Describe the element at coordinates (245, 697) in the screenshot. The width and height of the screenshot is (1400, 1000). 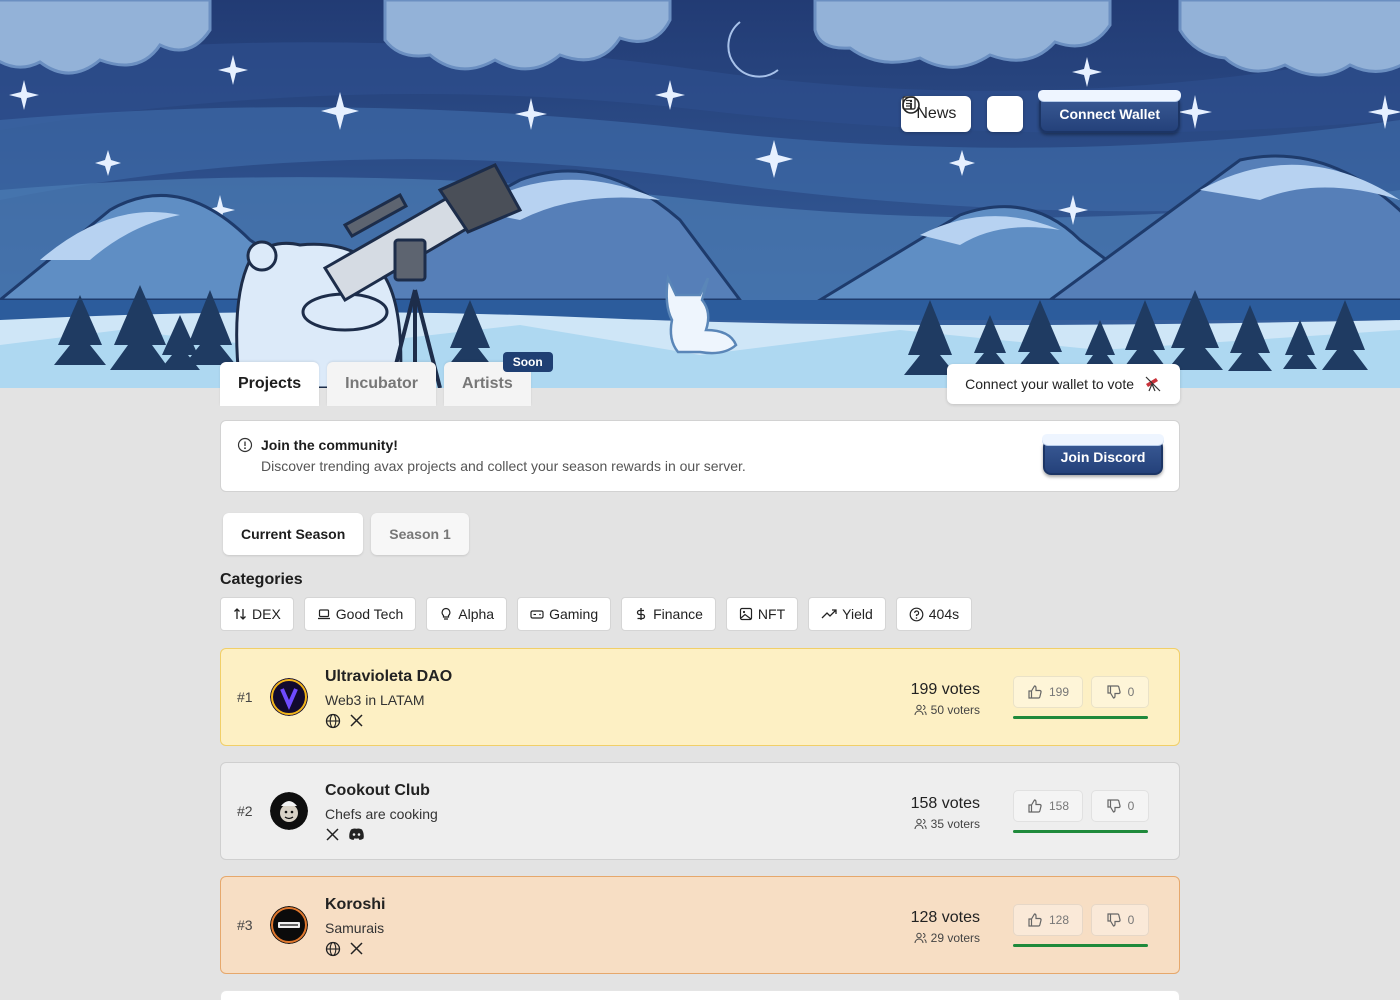
I see `project-rank: #1` at that location.